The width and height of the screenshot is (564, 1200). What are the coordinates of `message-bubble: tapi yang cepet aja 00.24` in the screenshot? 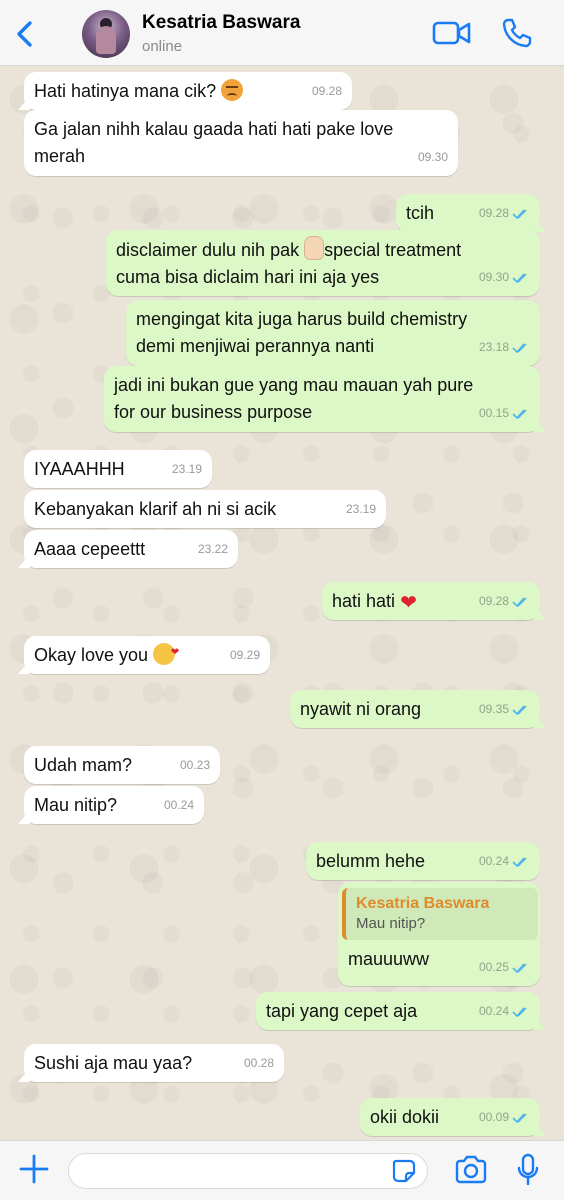 It's located at (398, 1011).